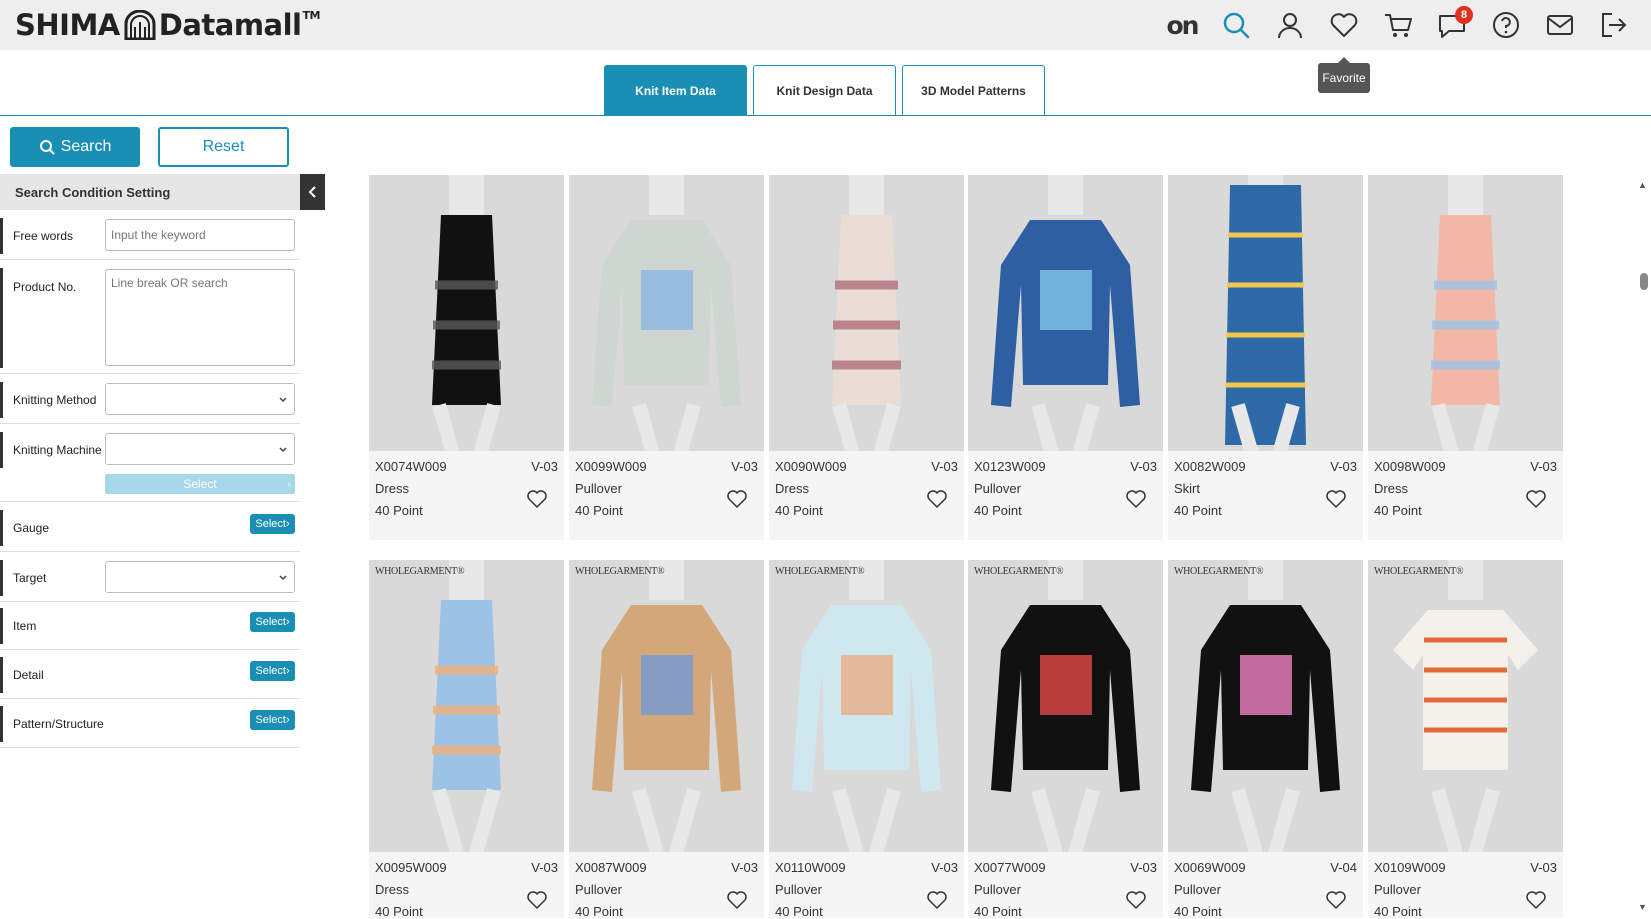 The image size is (1651, 919). Describe the element at coordinates (200, 235) in the screenshot. I see `free-words-input` at that location.